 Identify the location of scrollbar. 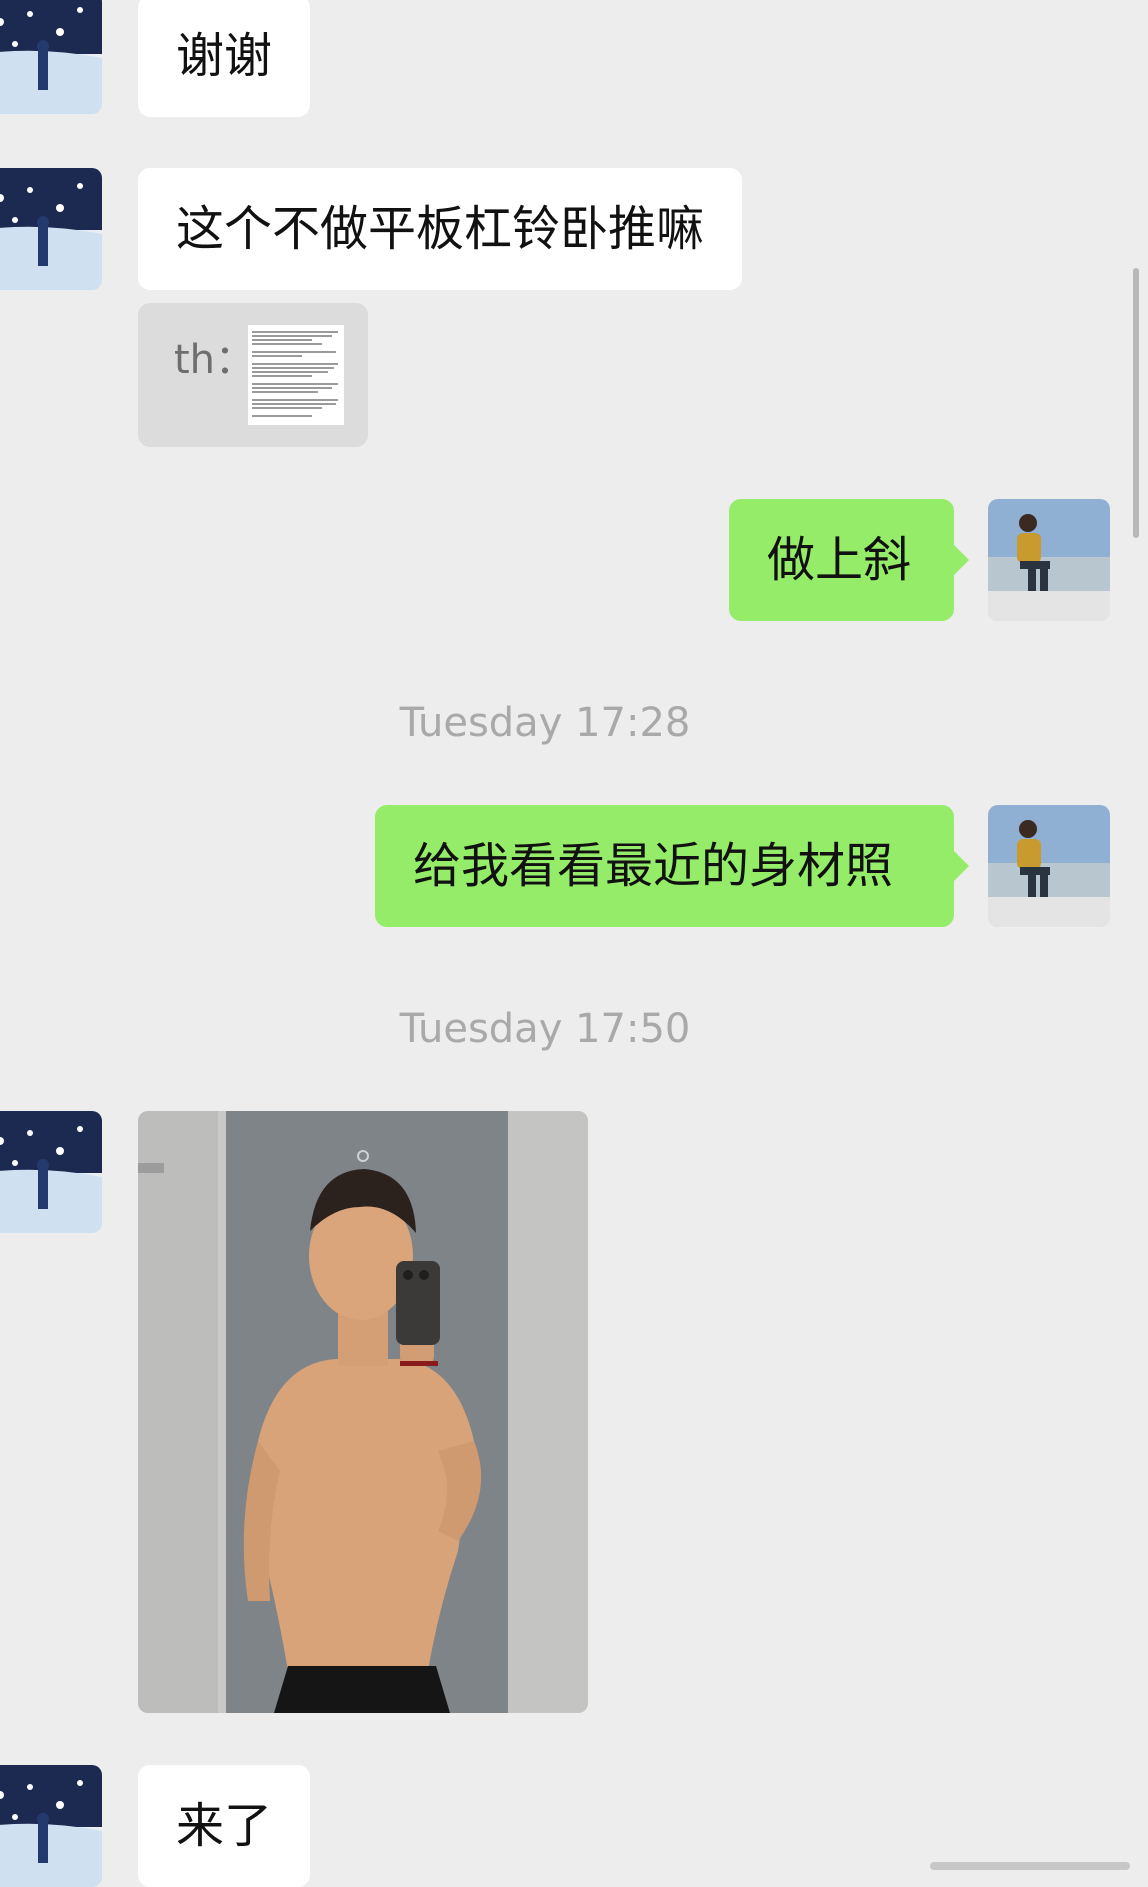
(1136, 403).